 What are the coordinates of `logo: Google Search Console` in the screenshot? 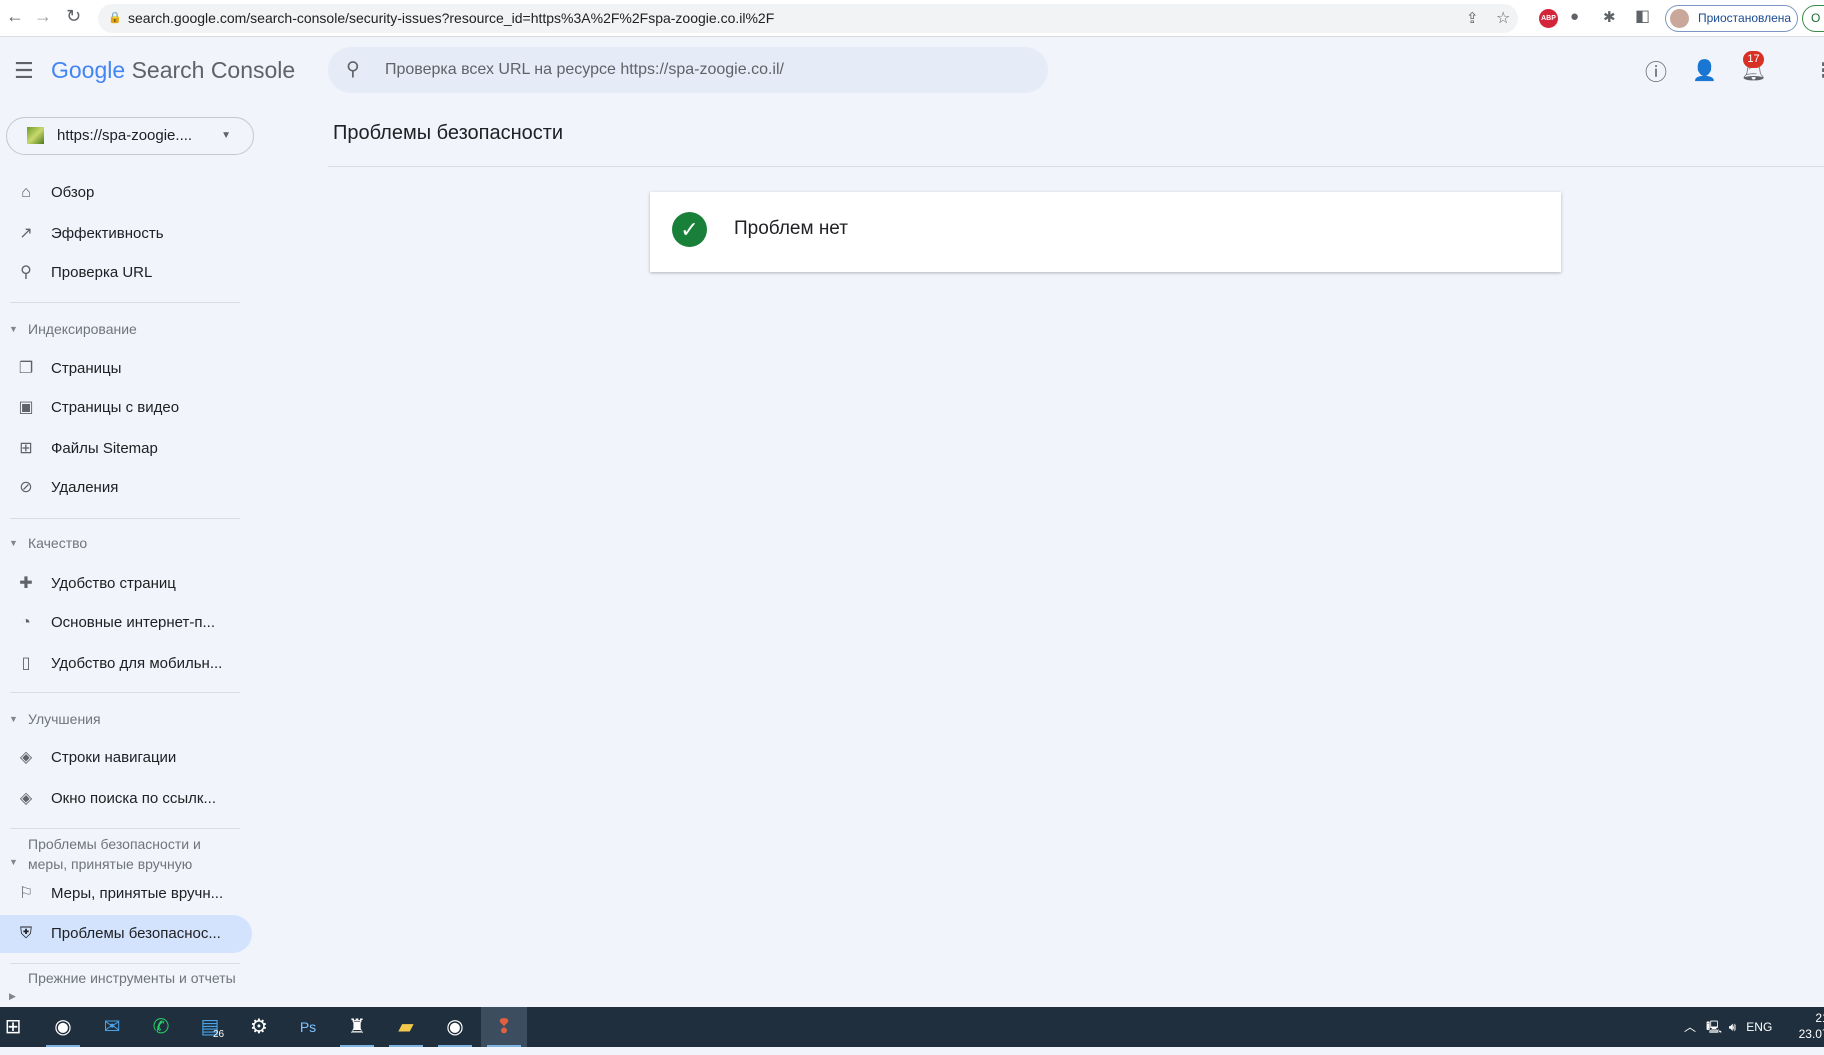 It's located at (173, 70).